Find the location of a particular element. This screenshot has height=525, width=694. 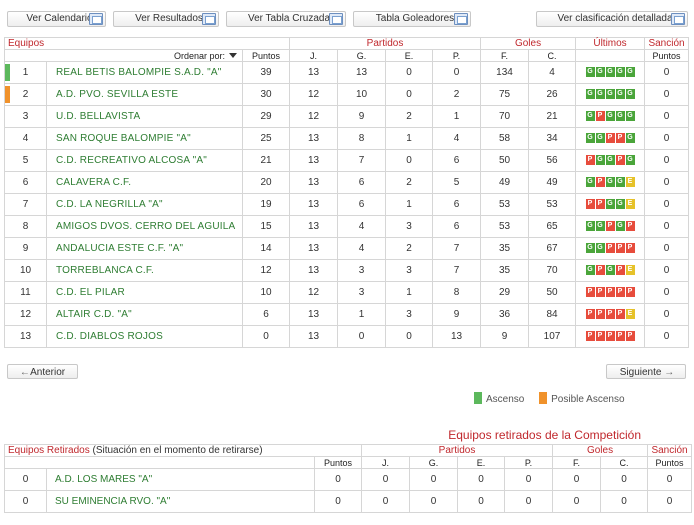

team-name-link: AMIGOS DVOS. CERRO DEL AGUILA is located at coordinates (144, 226).